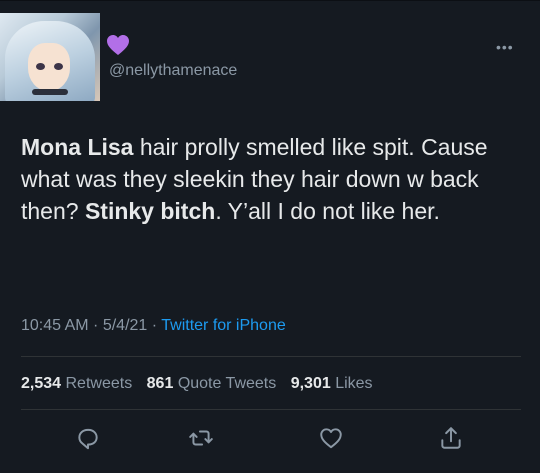  What do you see at coordinates (452, 439) in the screenshot?
I see `share-icon` at bounding box center [452, 439].